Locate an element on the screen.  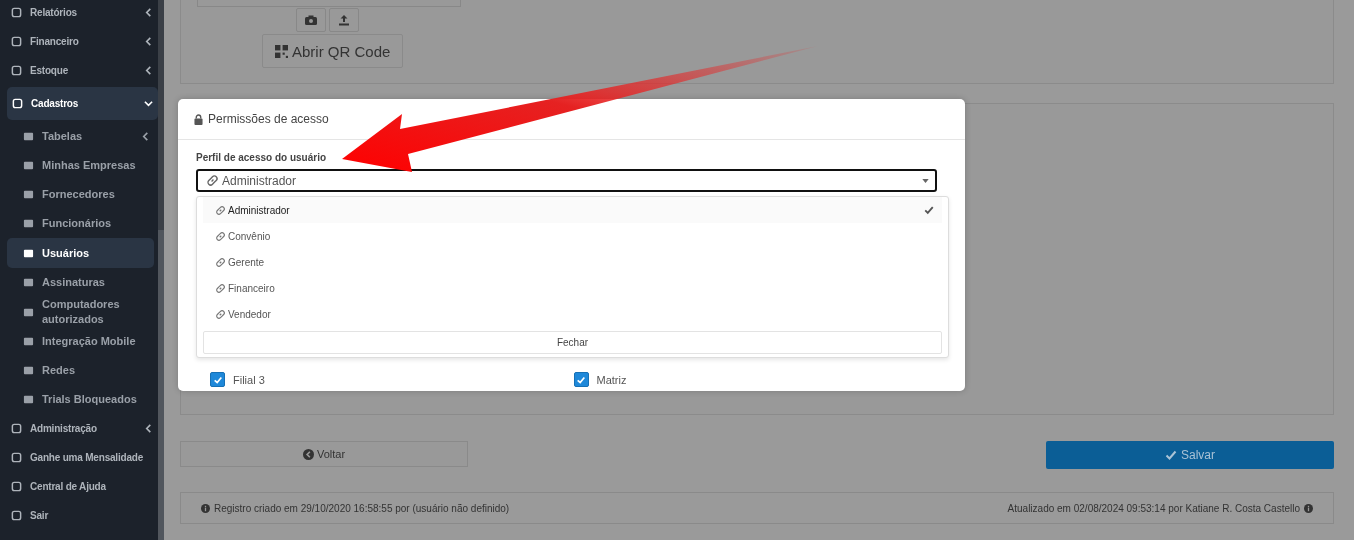
sidebar-item: Sair is located at coordinates (79, 515).